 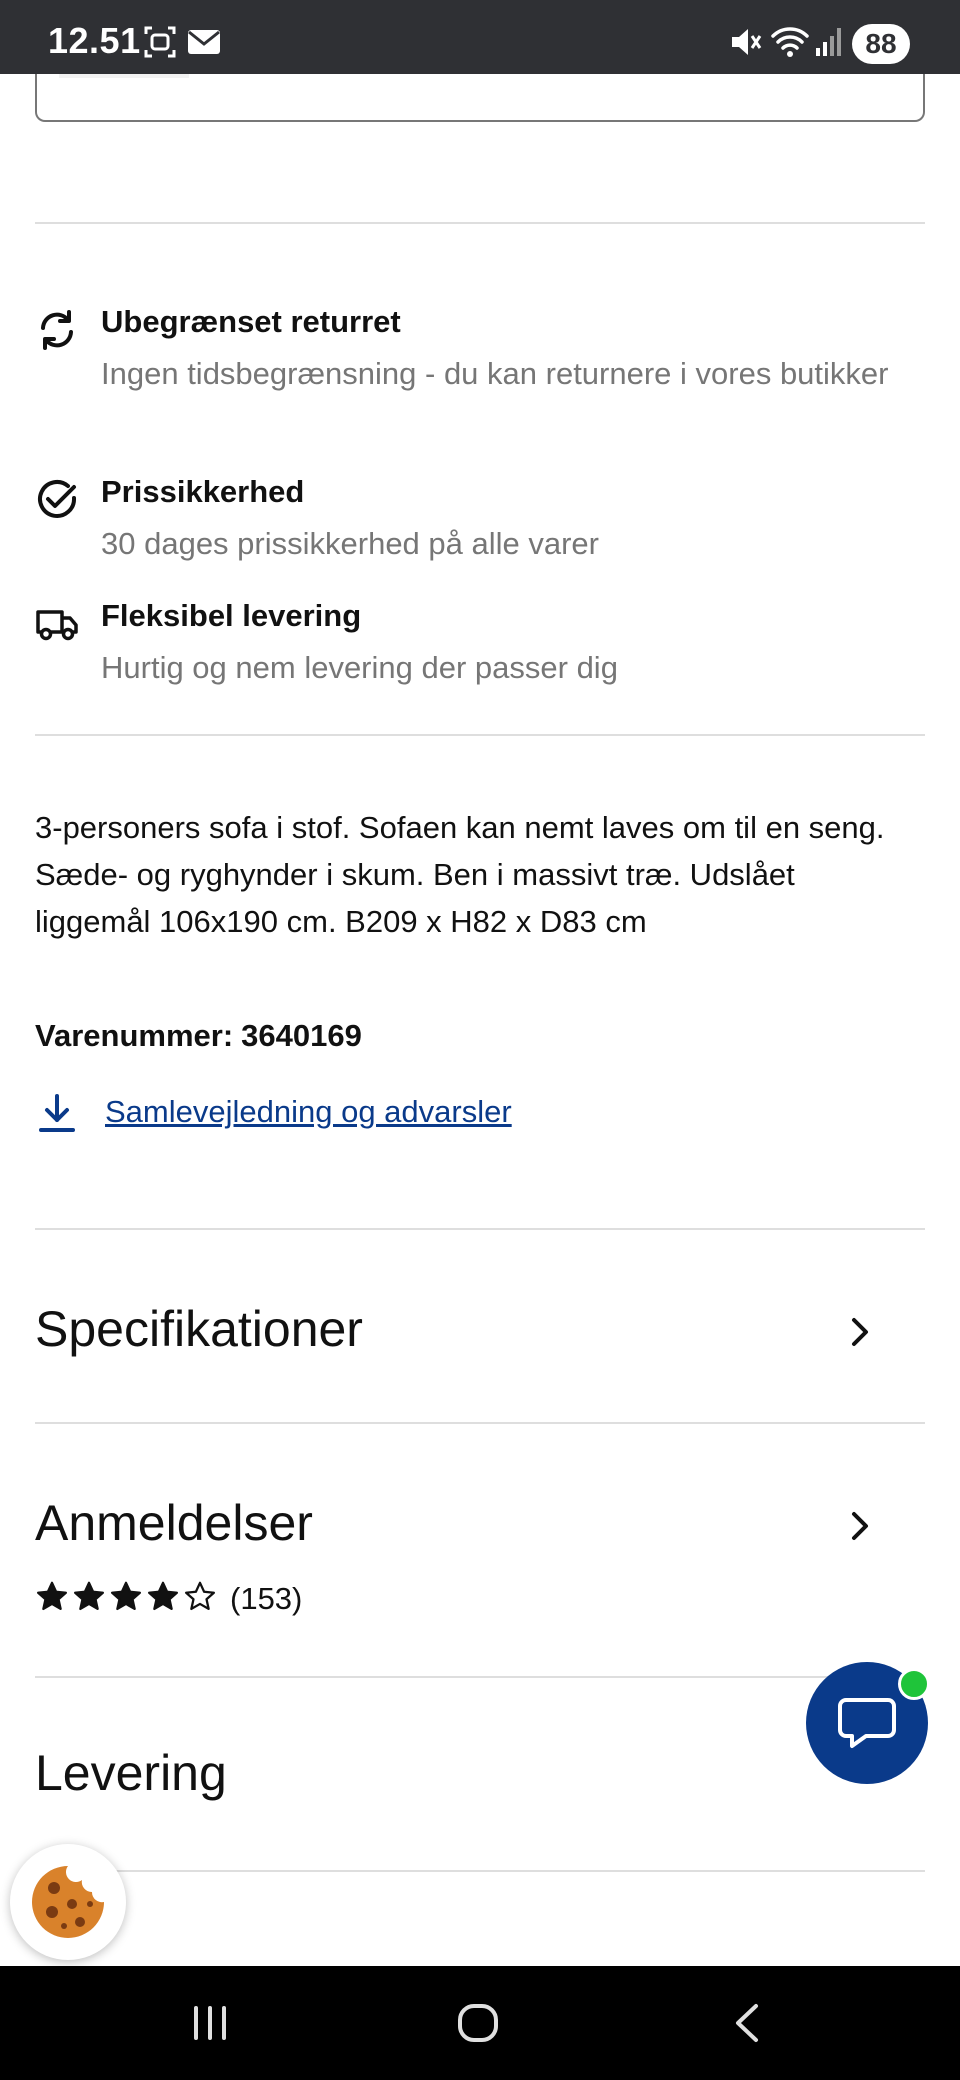 What do you see at coordinates (57, 500) in the screenshot?
I see `check-circle-icon` at bounding box center [57, 500].